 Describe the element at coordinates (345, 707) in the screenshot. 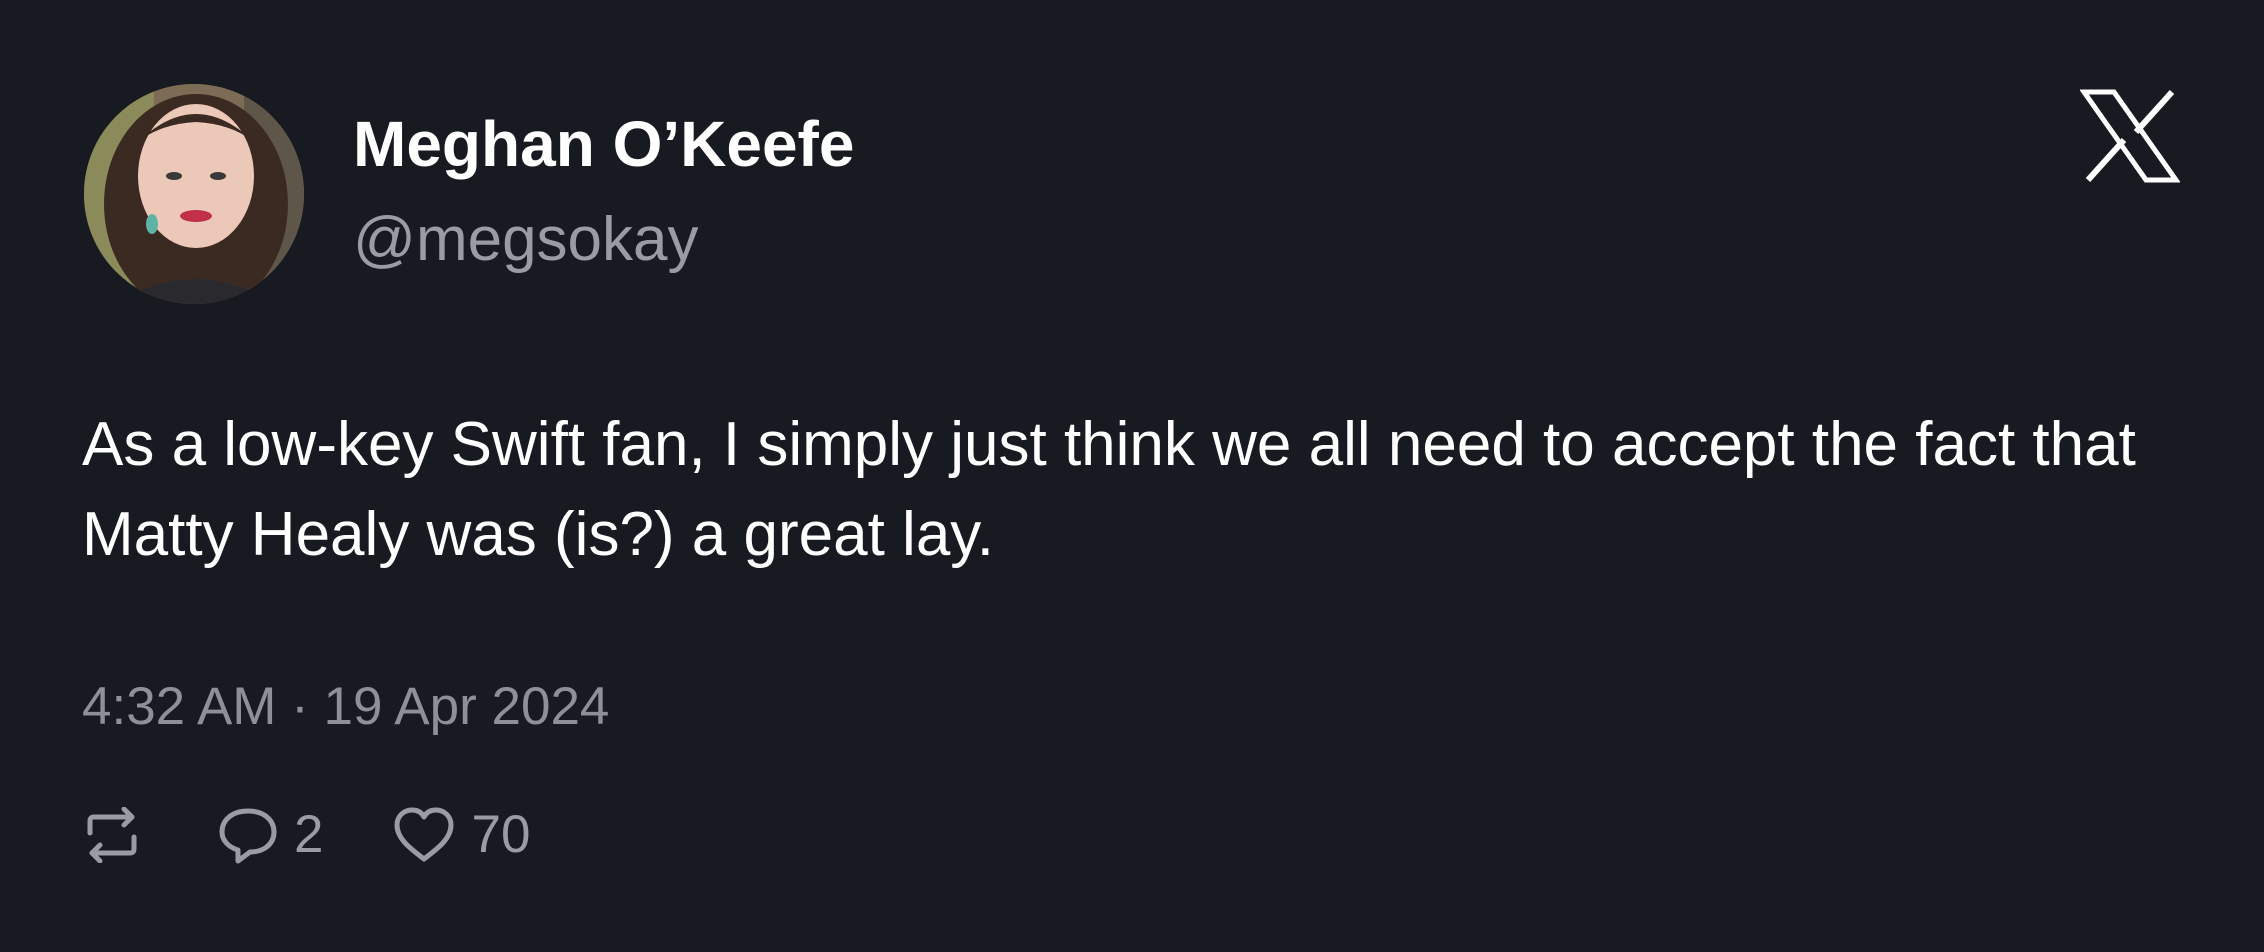

I see `tweet-timestamp: 4:32 AM · 19 Apr 2024` at that location.